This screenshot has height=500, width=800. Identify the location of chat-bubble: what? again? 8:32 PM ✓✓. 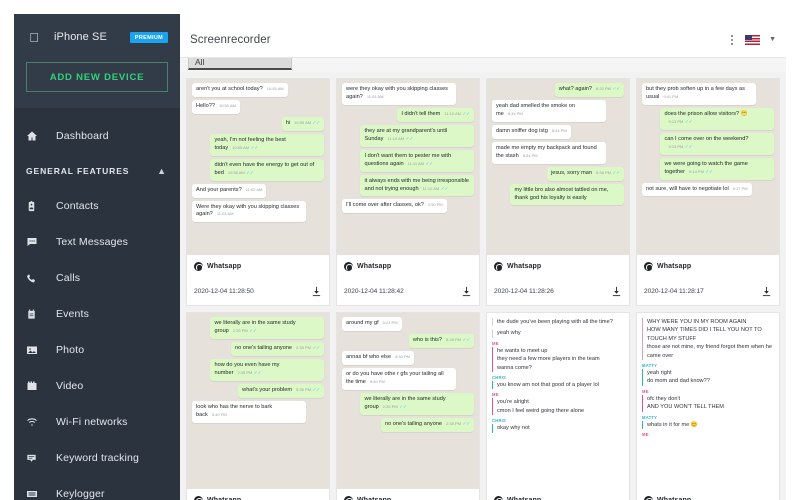
(589, 90).